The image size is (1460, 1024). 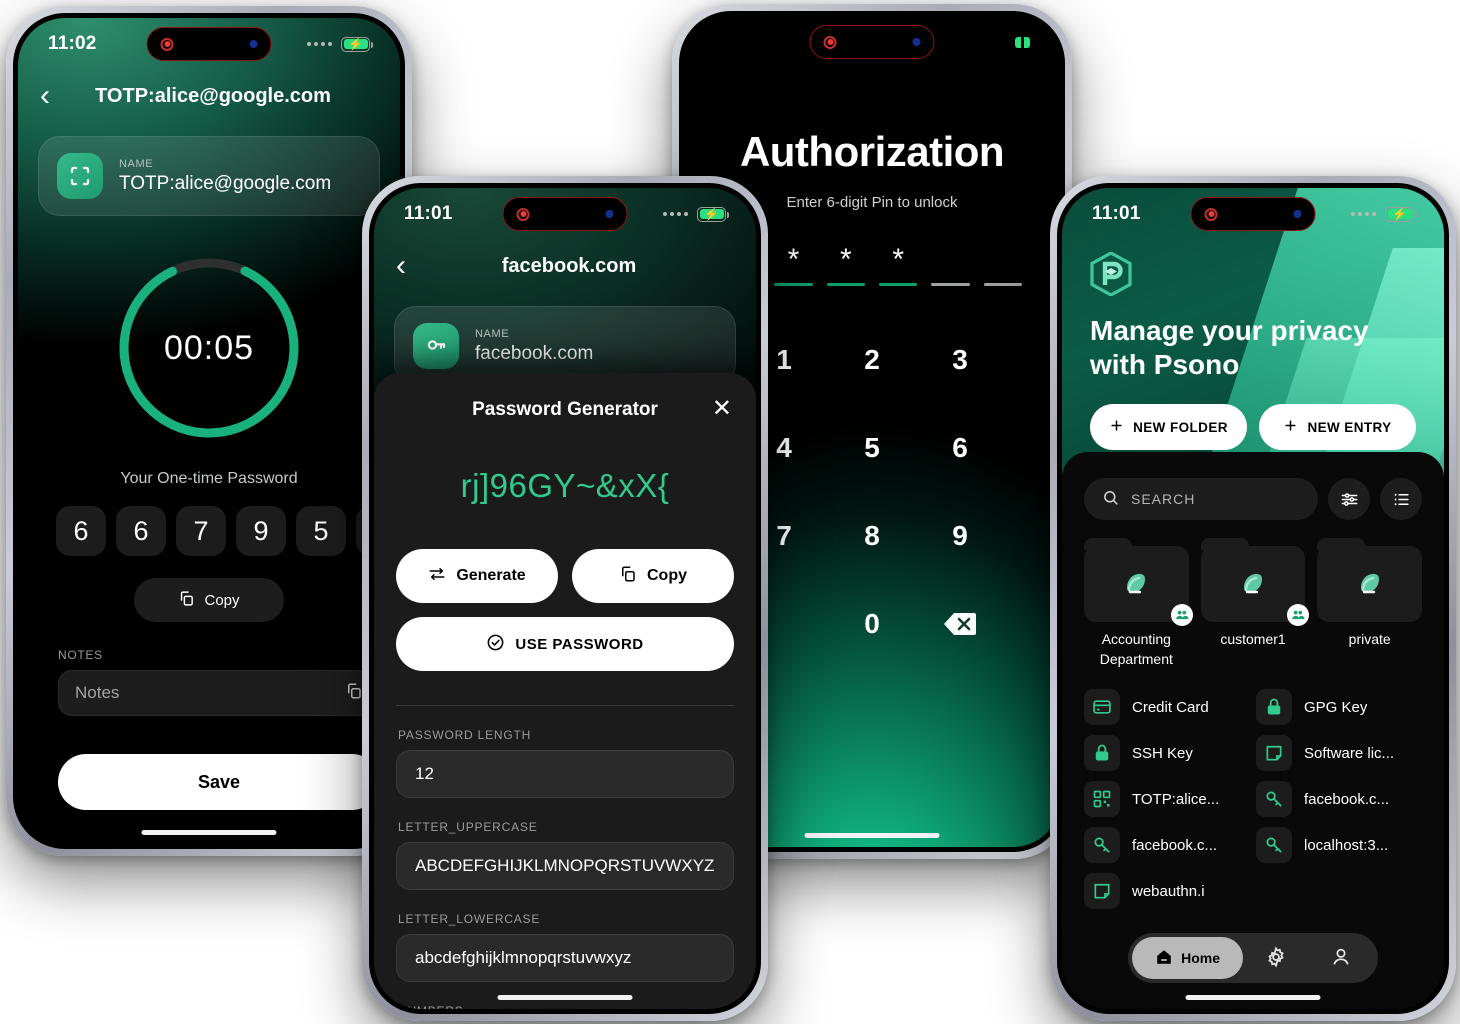 I want to click on use-password-button: USE PASSWORD, so click(x=565, y=644).